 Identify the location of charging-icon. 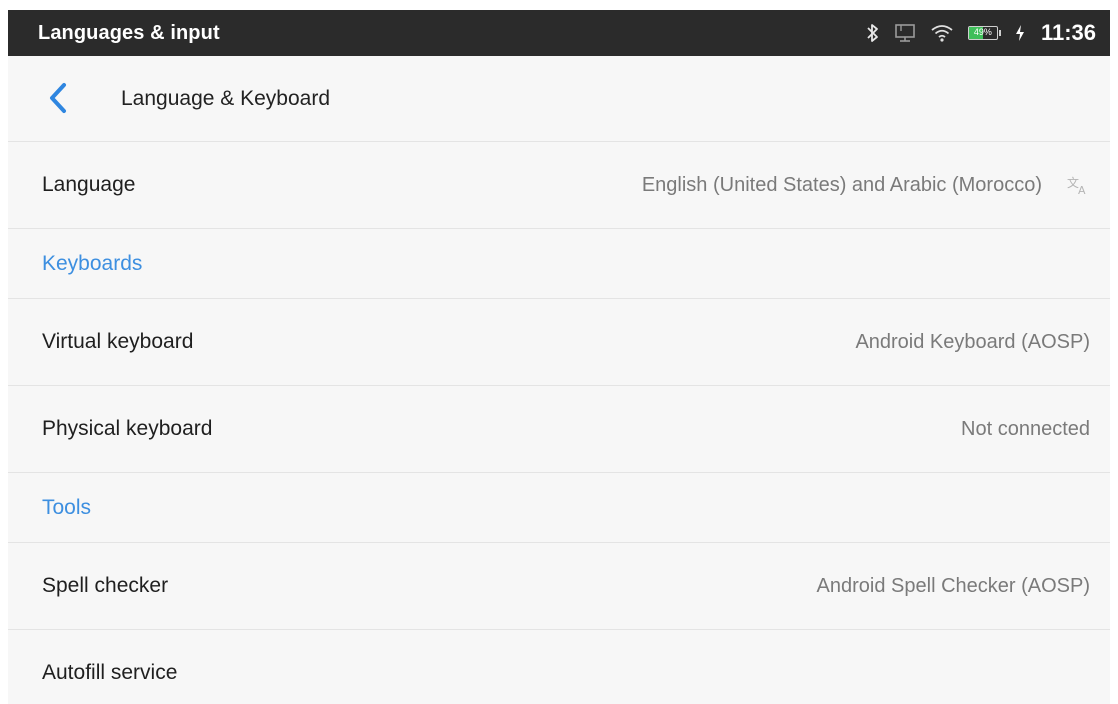
(1020, 33).